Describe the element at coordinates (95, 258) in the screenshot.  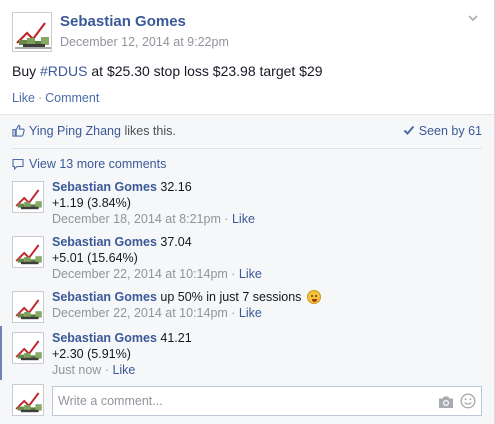
I see `comment-text-line2: +5.01 (15.64%)` at that location.